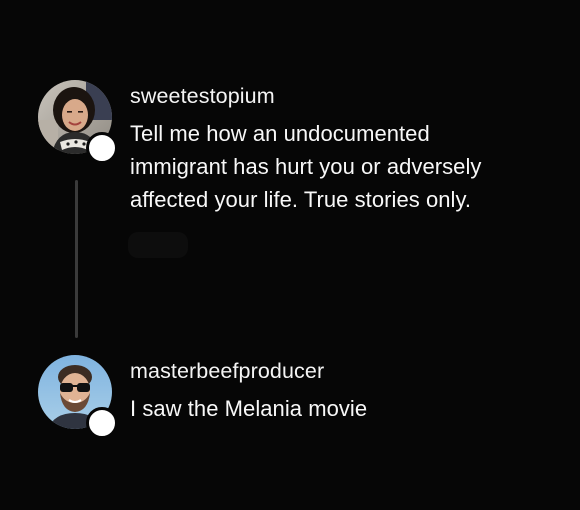 The image size is (580, 510). What do you see at coordinates (301, 199) in the screenshot?
I see `post-text-line: affected your life. True stories only.` at bounding box center [301, 199].